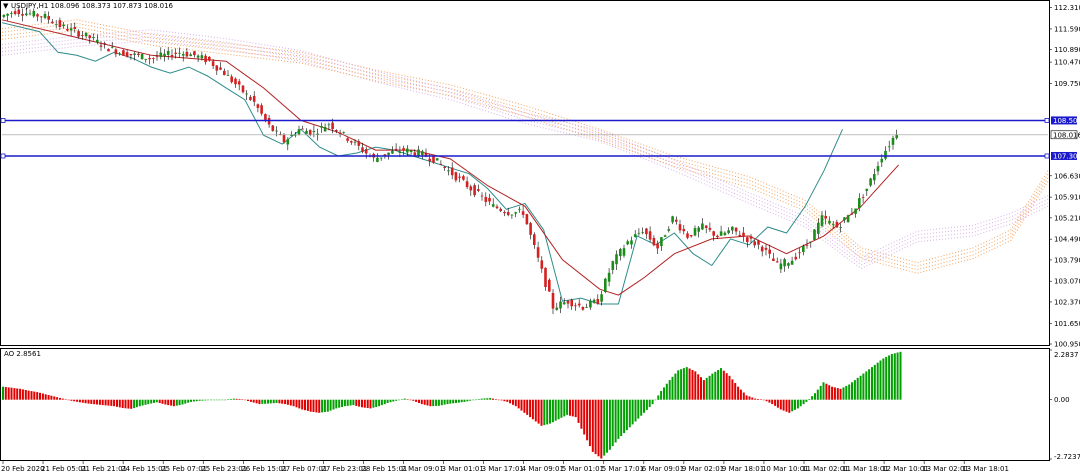  What do you see at coordinates (264, 469) in the screenshot?
I see `time-tick-label: 26 Feb 15:01` at bounding box center [264, 469].